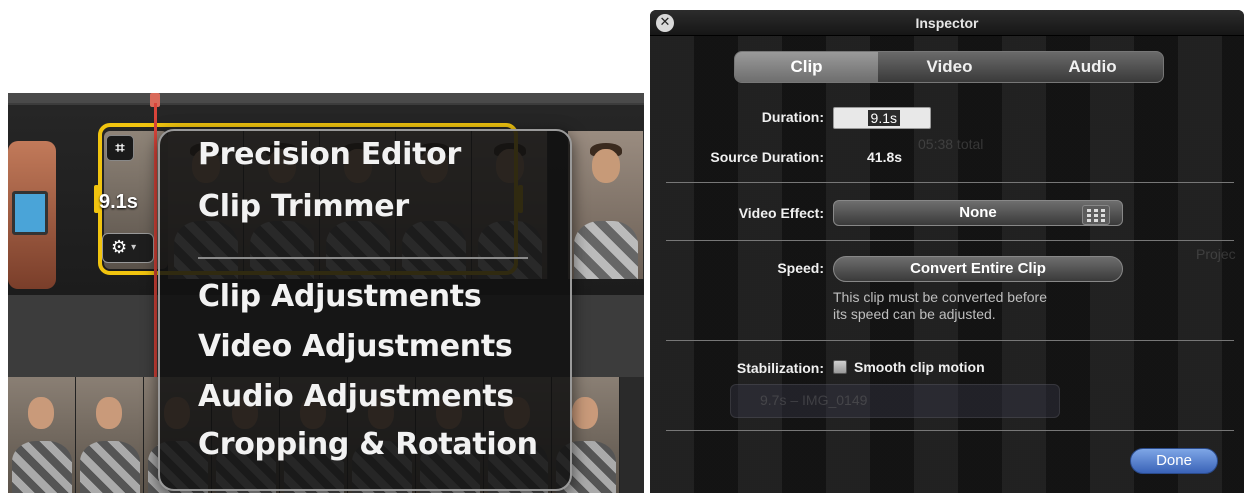  Describe the element at coordinates (780, 368) in the screenshot. I see `stabilization-label: Stabilization:` at that location.